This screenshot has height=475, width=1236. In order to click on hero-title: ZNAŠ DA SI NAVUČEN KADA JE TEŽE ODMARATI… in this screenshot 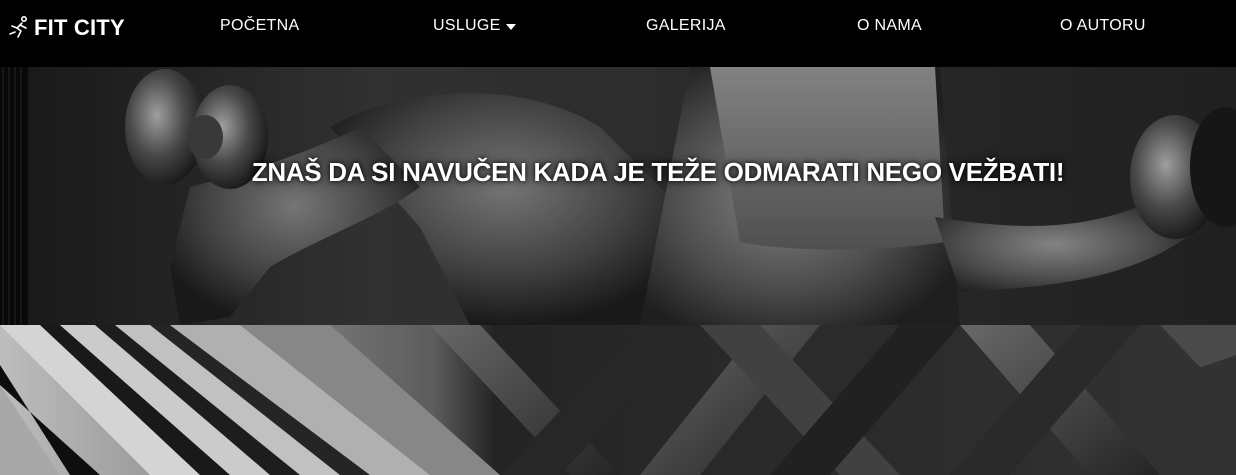, I will do `click(658, 172)`.